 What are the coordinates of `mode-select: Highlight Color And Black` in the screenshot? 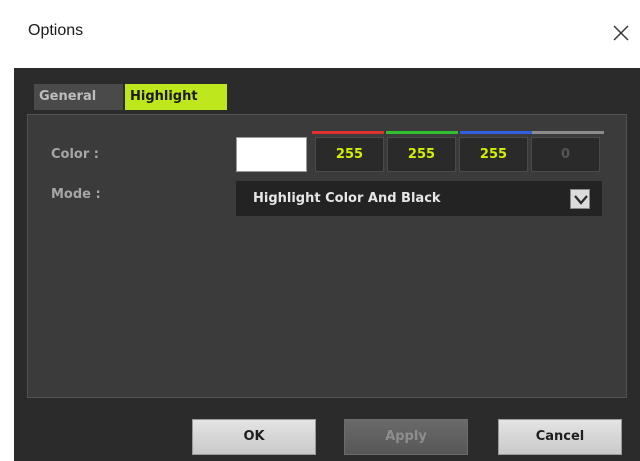 It's located at (419, 198).